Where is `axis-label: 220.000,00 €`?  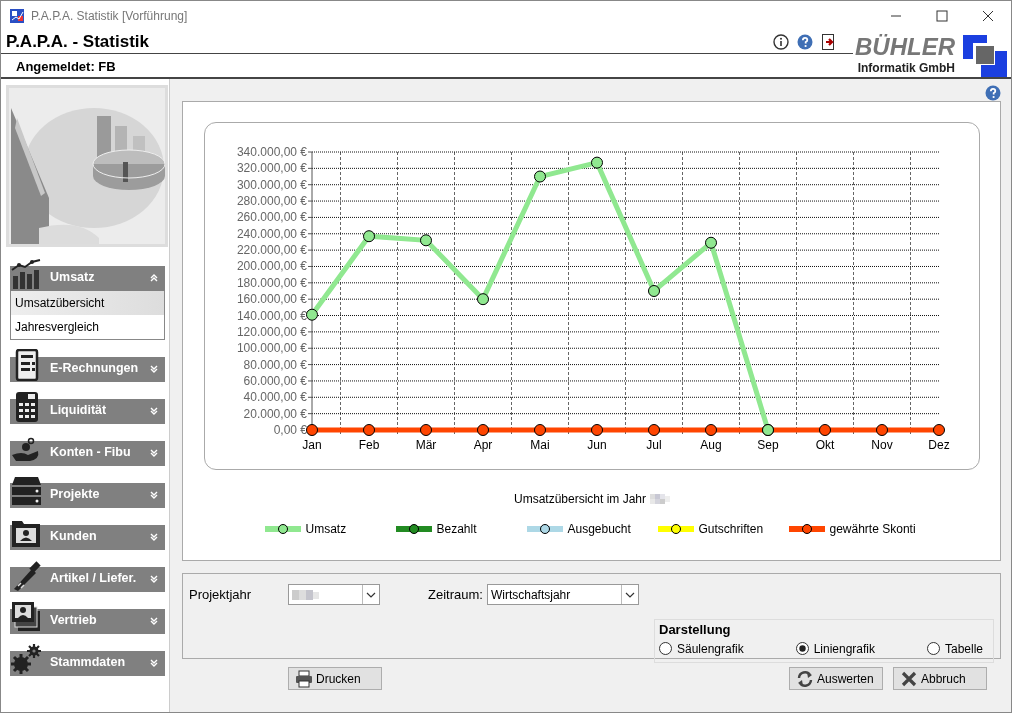
axis-label: 220.000,00 € is located at coordinates (271, 250).